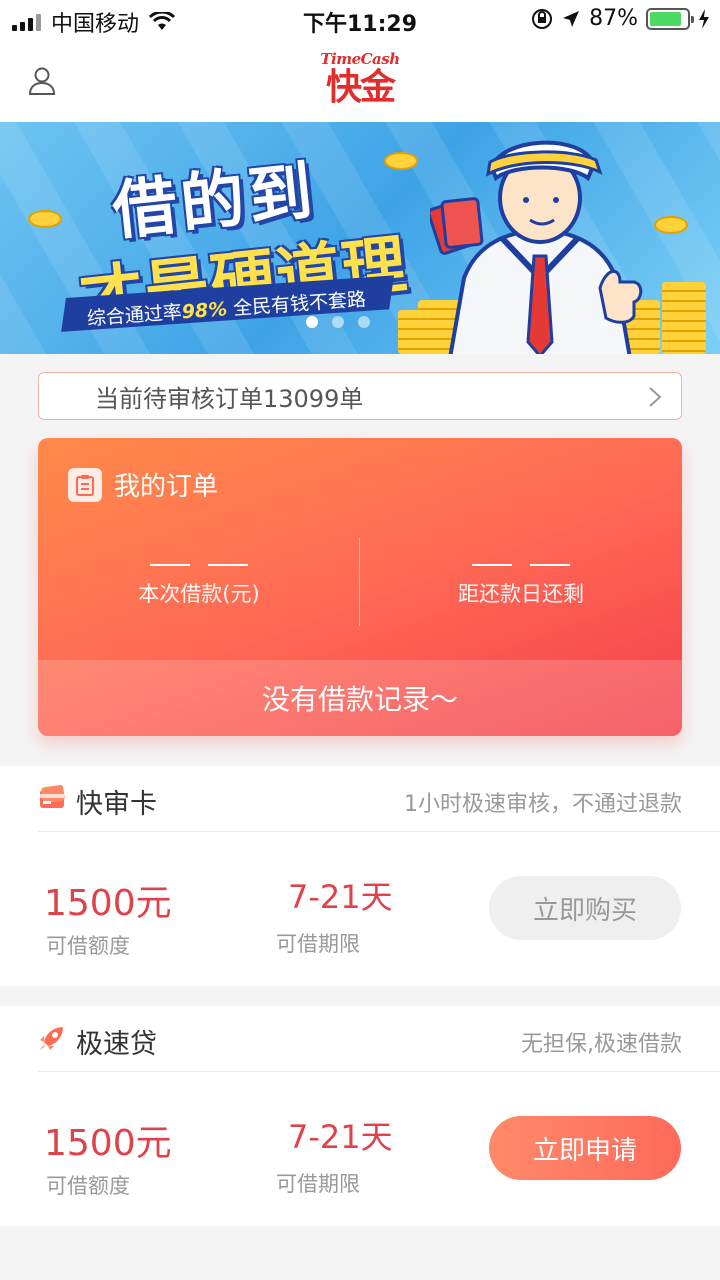  Describe the element at coordinates (116, 1044) in the screenshot. I see `product-name: 极速贷` at that location.